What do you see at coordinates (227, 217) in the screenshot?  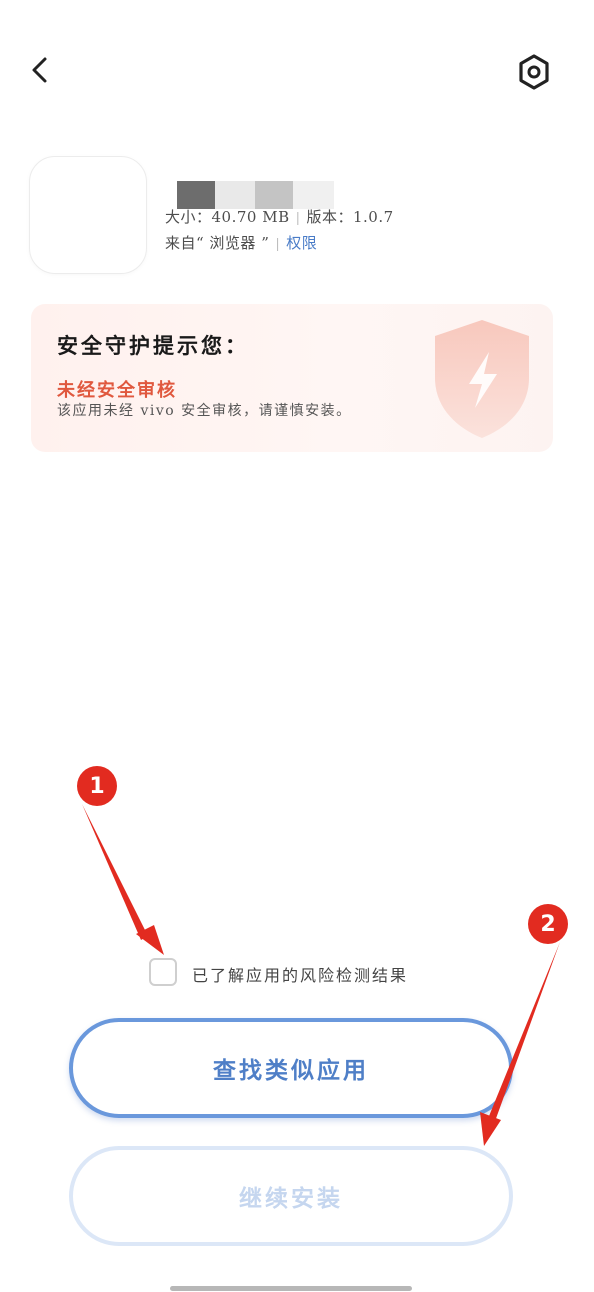 I see `app-size: 大小：40.70 MB` at bounding box center [227, 217].